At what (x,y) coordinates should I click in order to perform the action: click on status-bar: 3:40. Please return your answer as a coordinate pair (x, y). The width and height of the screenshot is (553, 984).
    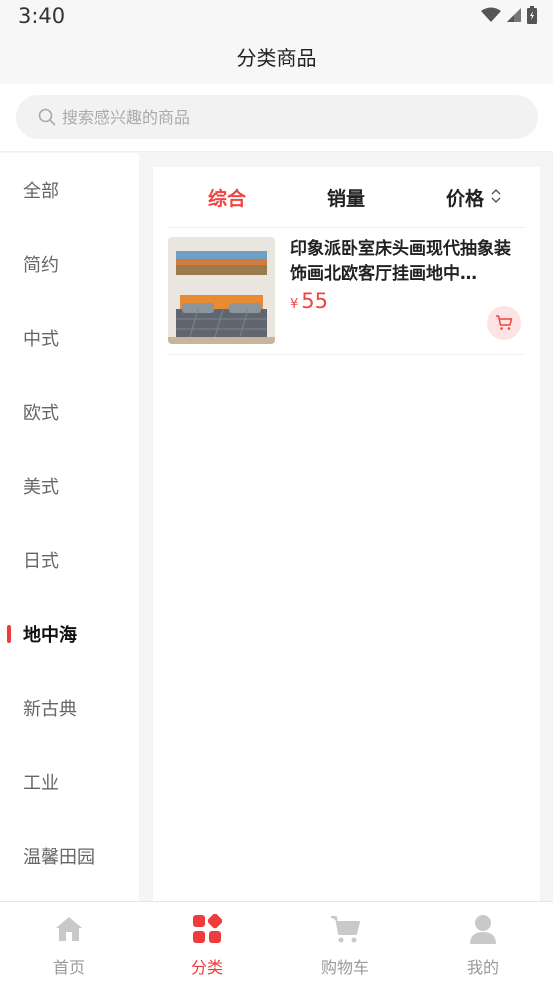
    Looking at the image, I should click on (276, 17).